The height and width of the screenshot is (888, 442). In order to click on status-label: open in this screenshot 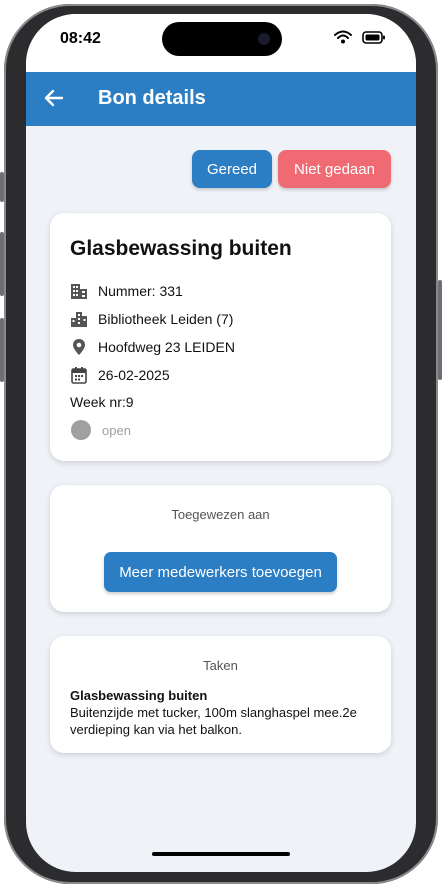, I will do `click(116, 430)`.